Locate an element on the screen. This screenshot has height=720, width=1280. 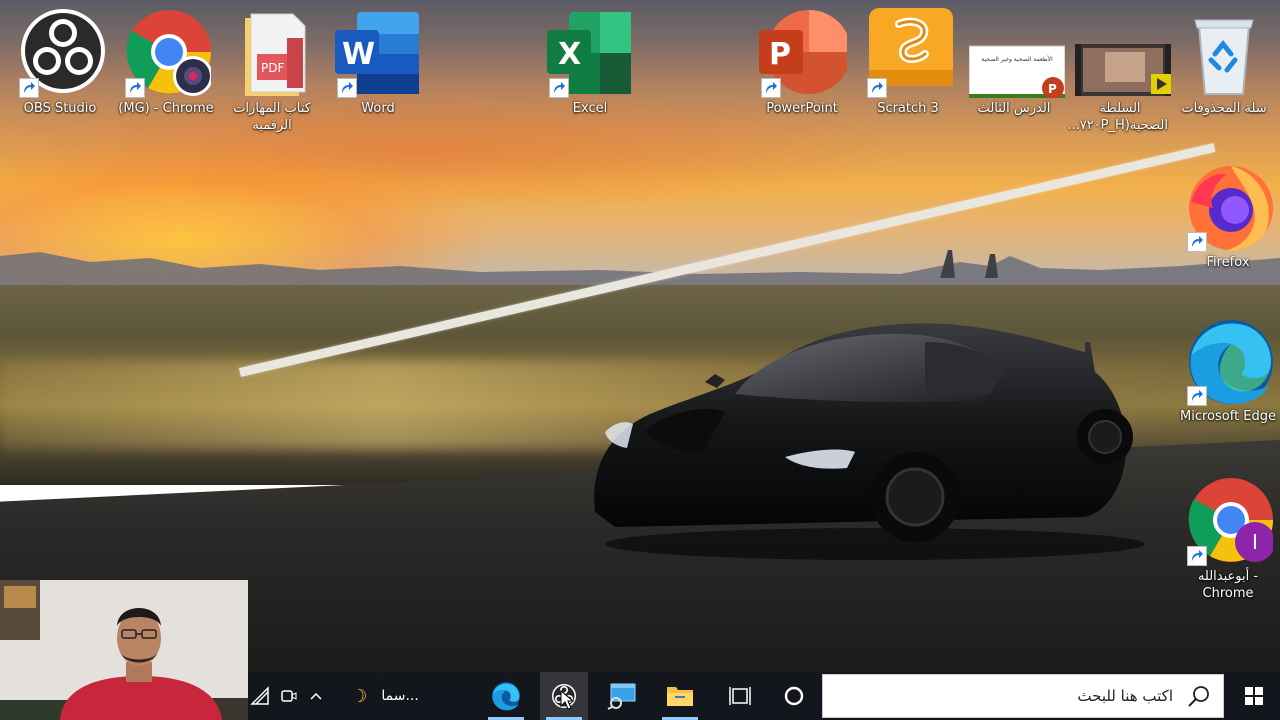
taskbar-remote-desktop is located at coordinates (622, 696).